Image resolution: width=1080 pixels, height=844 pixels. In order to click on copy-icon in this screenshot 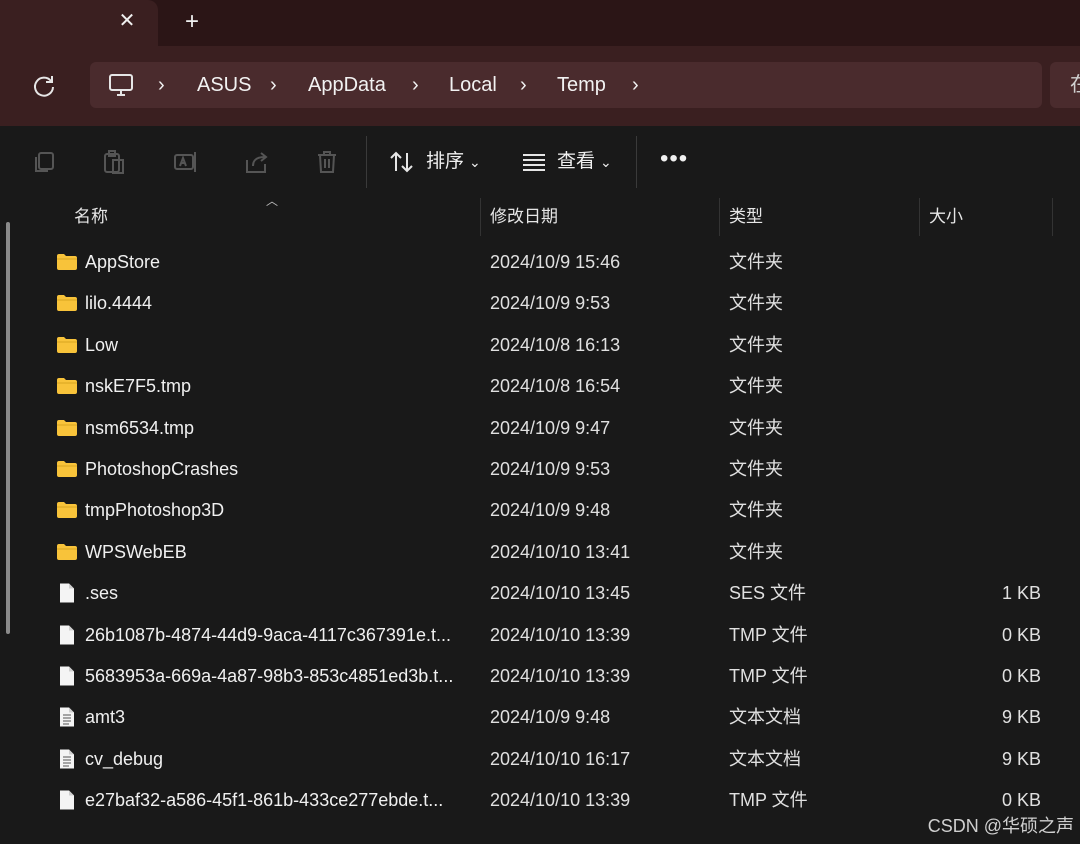, I will do `click(44, 162)`.